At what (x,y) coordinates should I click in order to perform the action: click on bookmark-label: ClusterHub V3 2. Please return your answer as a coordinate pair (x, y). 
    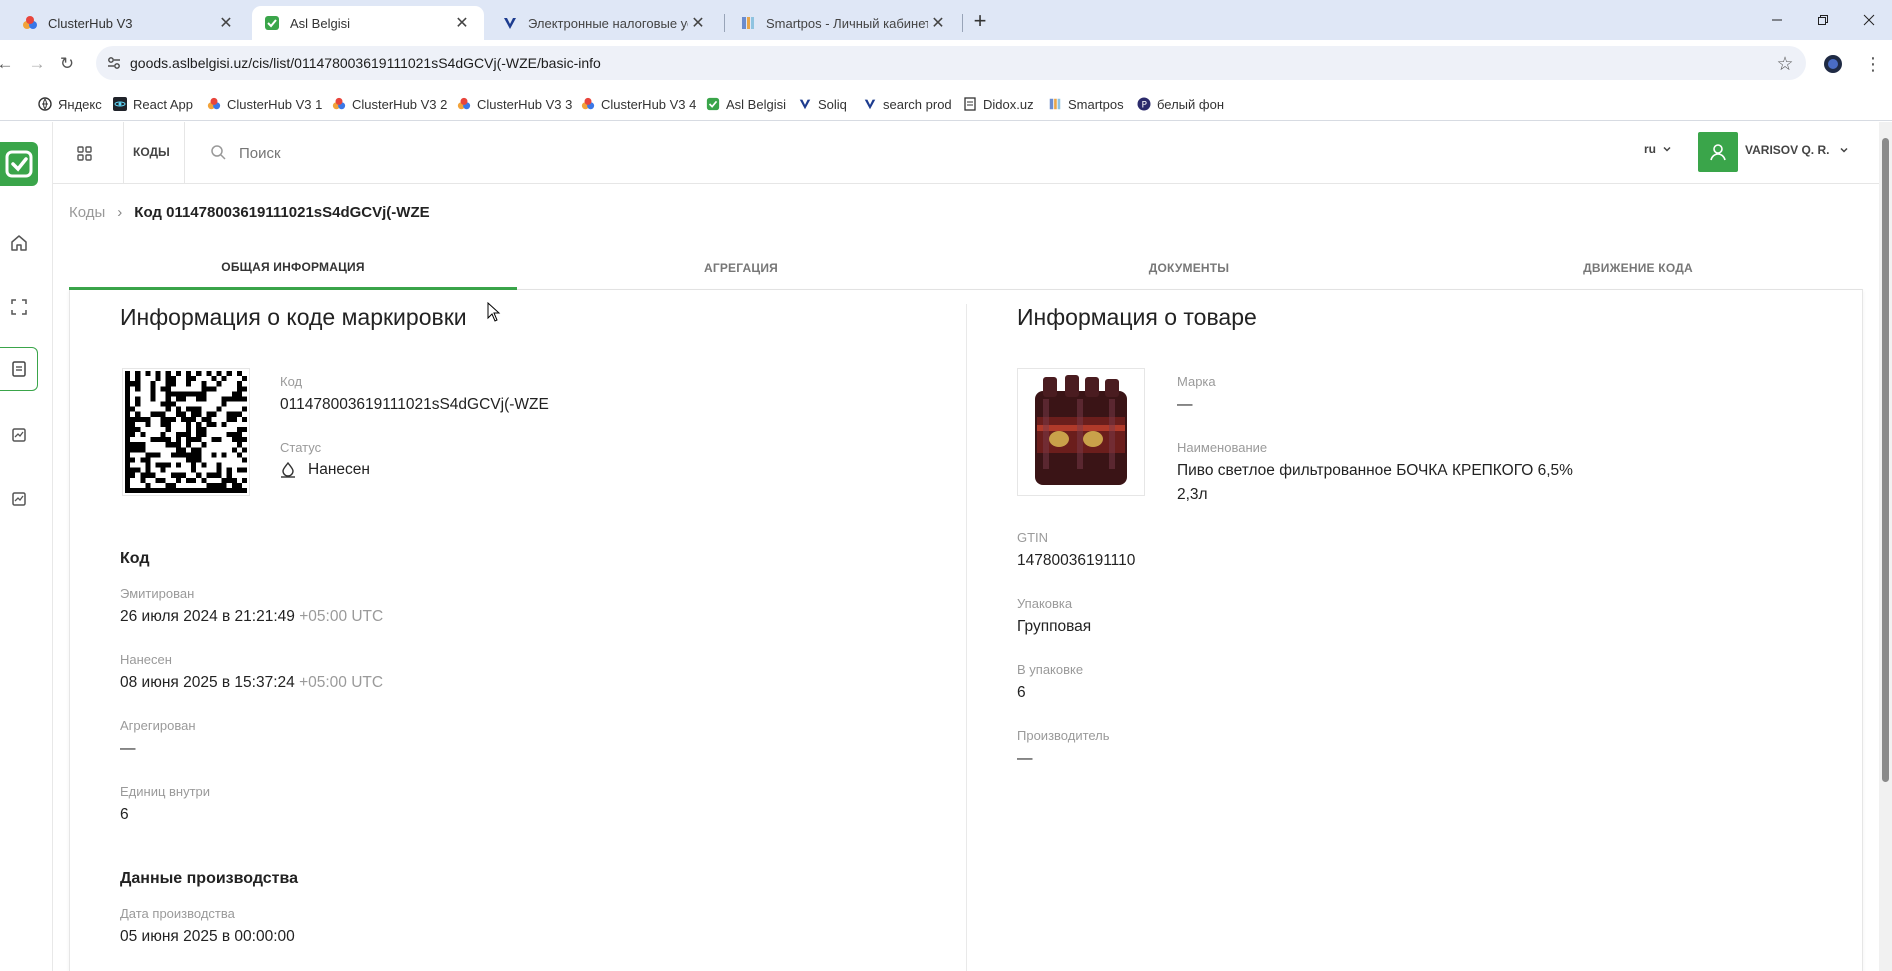
    Looking at the image, I should click on (400, 104).